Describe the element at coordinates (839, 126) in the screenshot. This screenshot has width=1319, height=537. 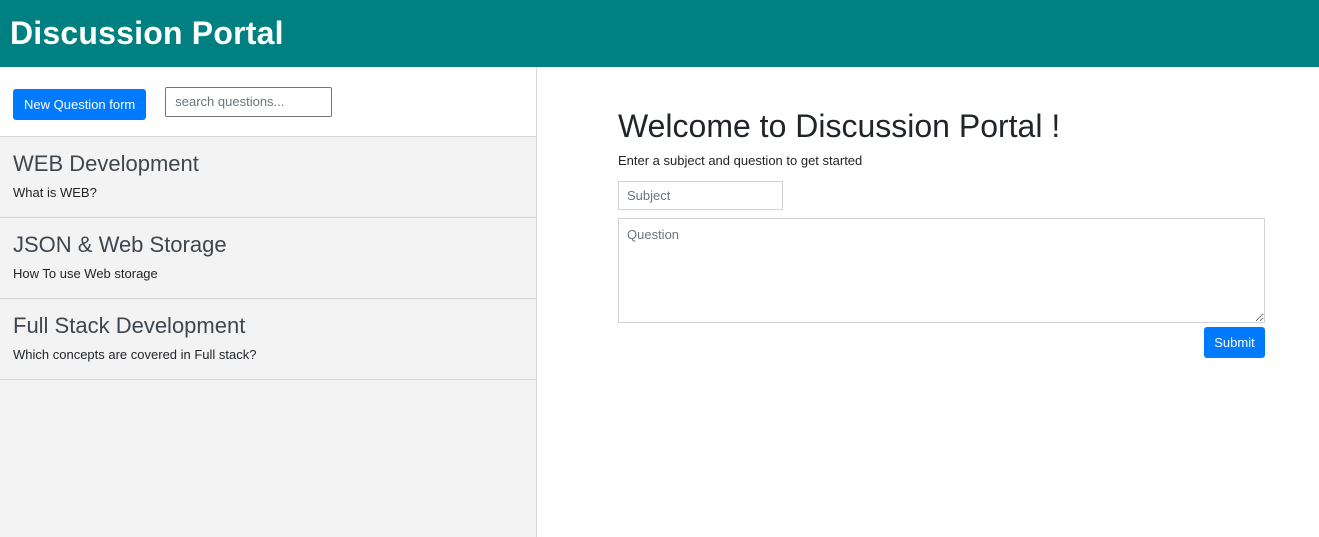
I see `welcome-title: Welcome to Discussion Portal !` at that location.